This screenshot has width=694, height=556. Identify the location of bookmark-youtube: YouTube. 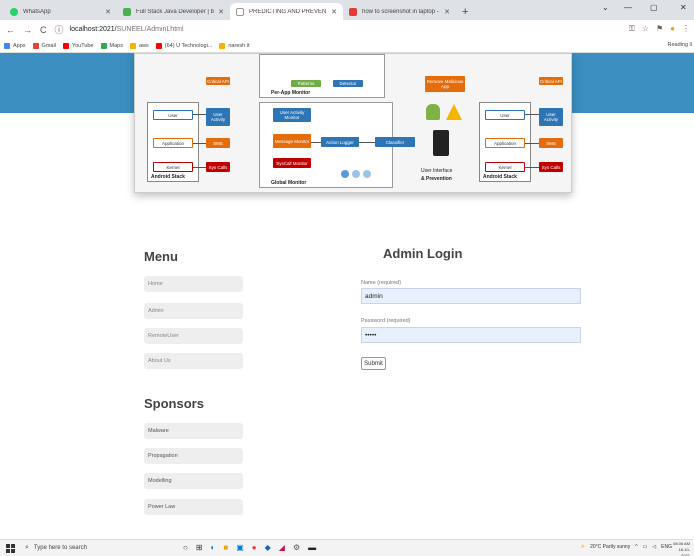
(78, 45).